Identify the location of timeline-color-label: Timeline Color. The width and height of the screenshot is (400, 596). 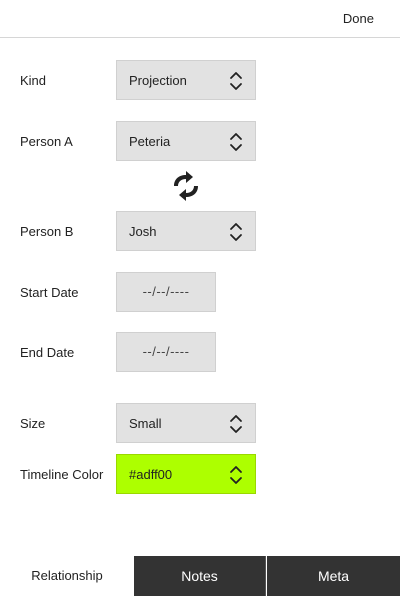
(62, 474).